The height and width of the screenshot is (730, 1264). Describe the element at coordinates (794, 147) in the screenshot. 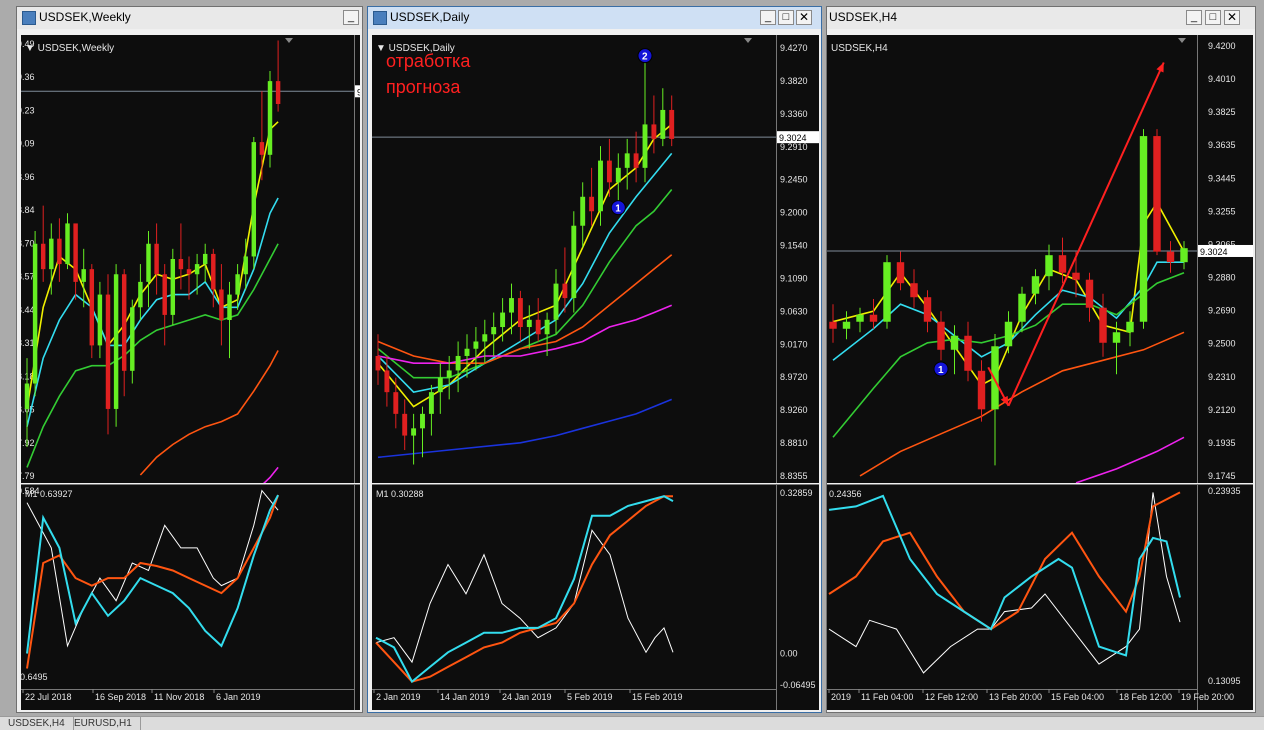

I see `y-tick-label: 9.2910` at that location.